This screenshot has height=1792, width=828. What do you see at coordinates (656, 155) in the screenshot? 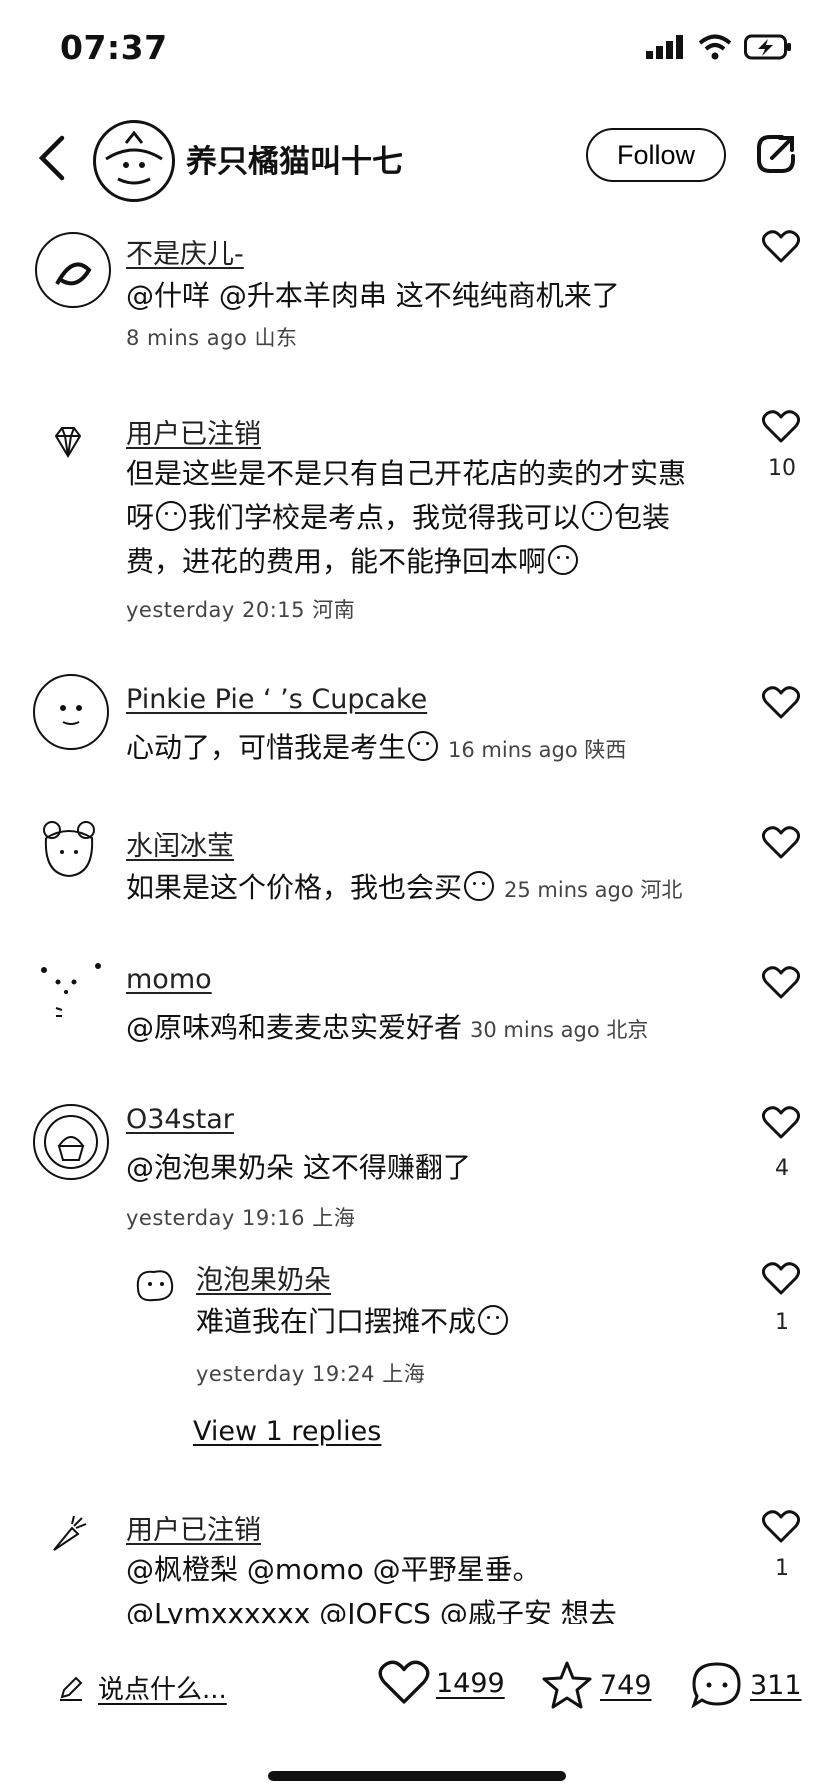
I see `follow-button: Follow` at bounding box center [656, 155].